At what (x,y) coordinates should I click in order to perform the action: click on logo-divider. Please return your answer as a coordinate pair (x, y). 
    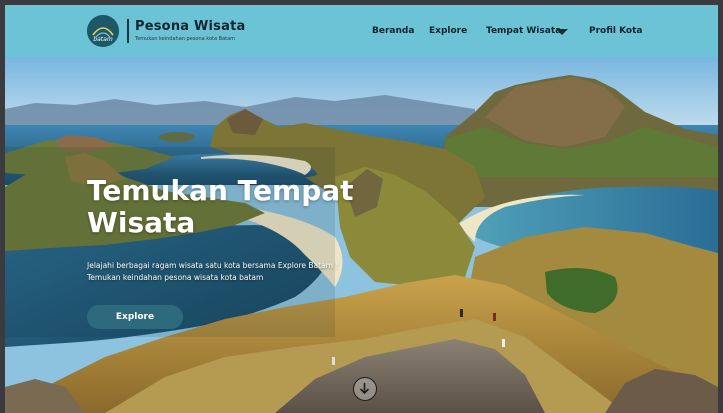
    Looking at the image, I should click on (128, 31).